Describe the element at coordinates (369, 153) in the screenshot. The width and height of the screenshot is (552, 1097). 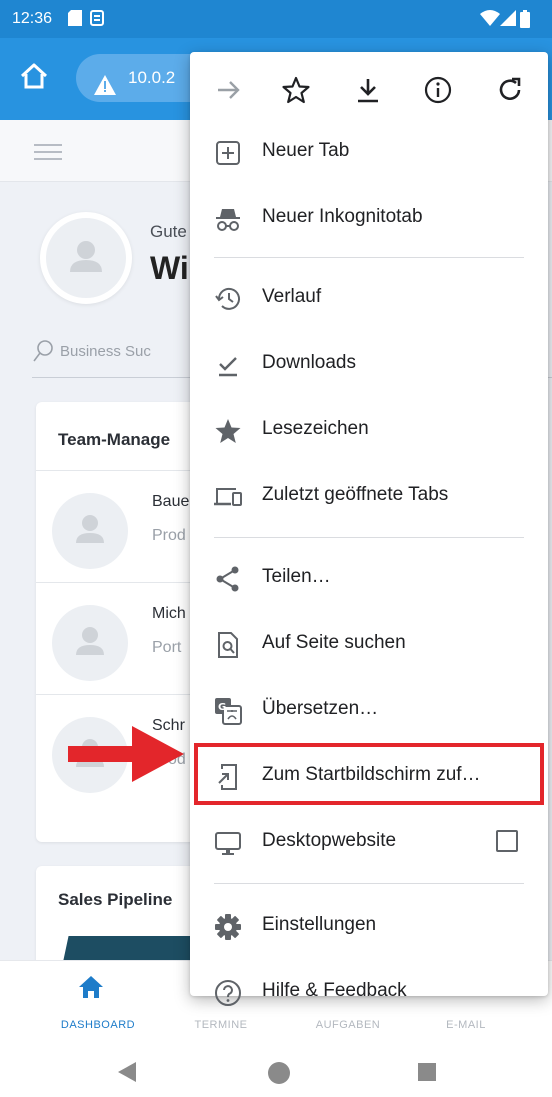
I see `menu-item-new-tab: Neuer Tab` at that location.